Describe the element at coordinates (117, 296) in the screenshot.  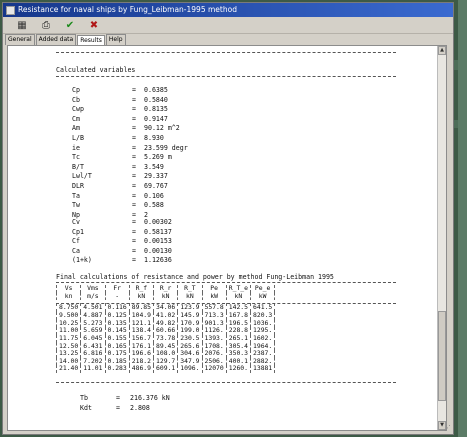
I see `column-unit: -` at that location.